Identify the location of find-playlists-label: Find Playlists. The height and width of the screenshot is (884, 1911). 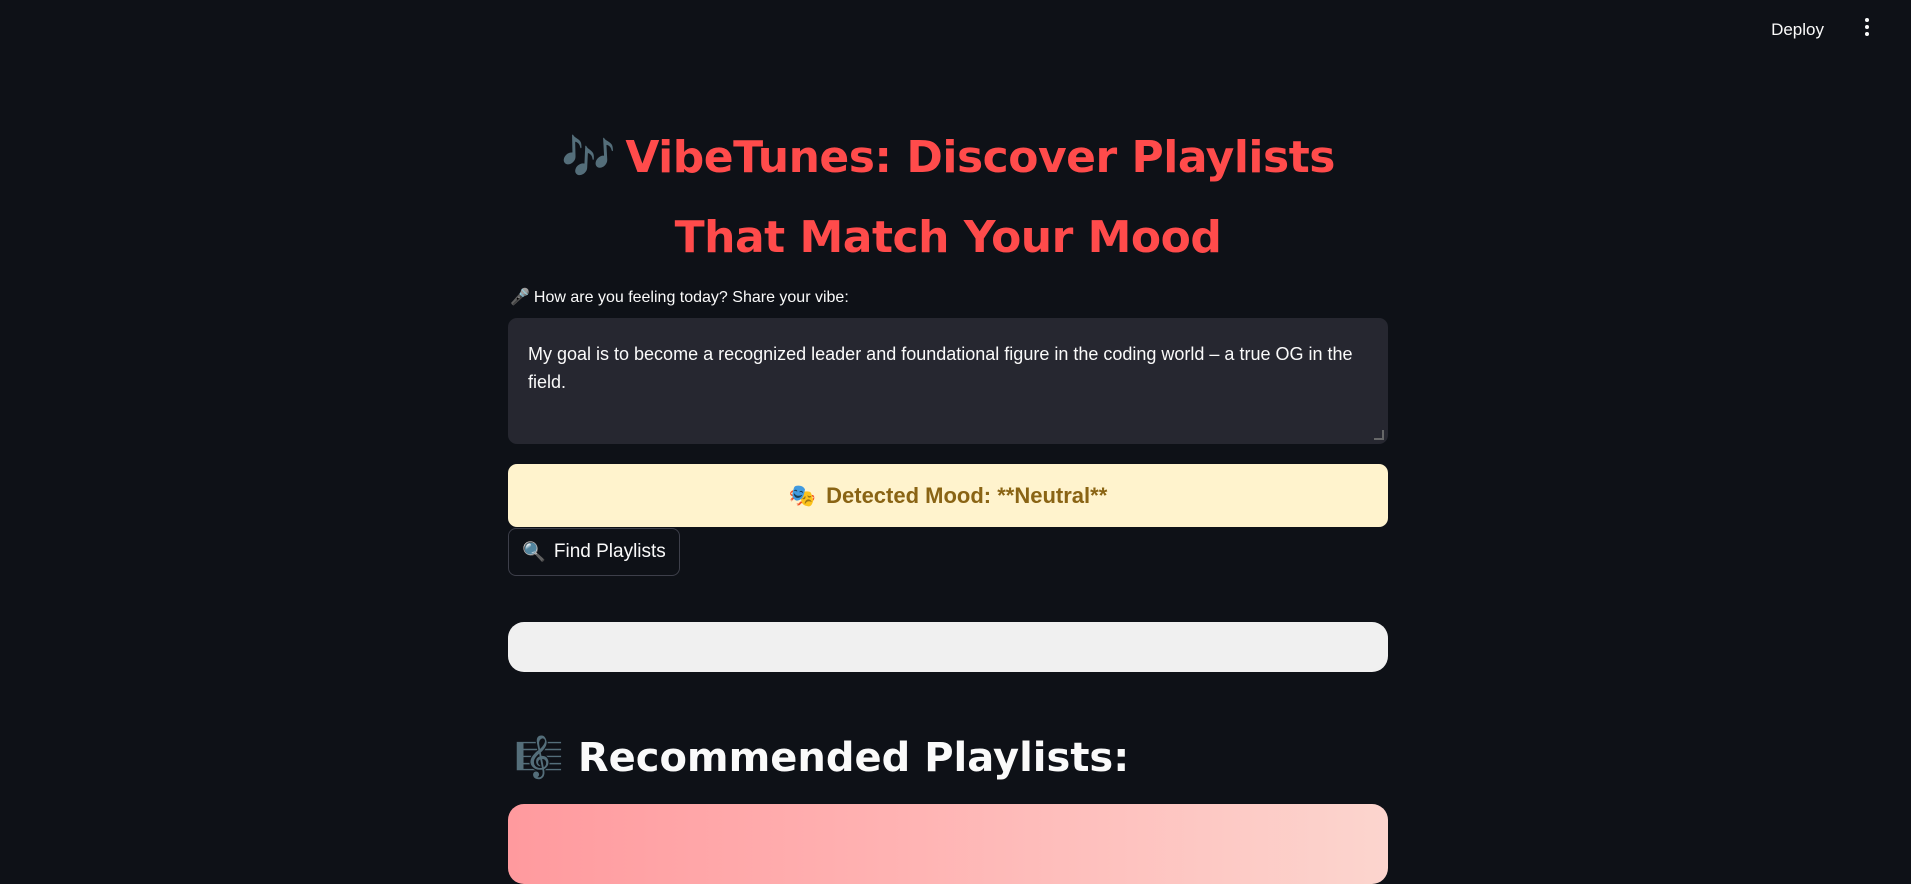
(609, 551).